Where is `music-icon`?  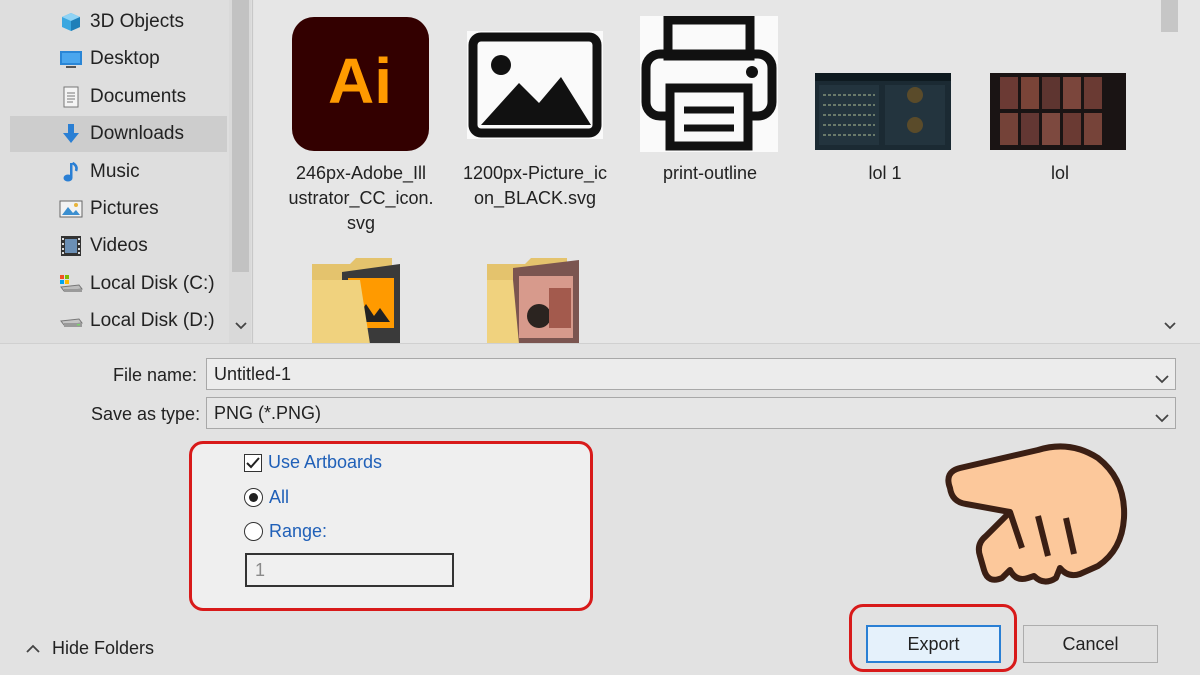
music-icon is located at coordinates (71, 172).